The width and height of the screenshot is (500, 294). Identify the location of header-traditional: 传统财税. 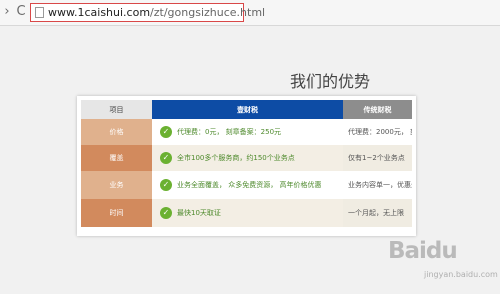
(377, 109).